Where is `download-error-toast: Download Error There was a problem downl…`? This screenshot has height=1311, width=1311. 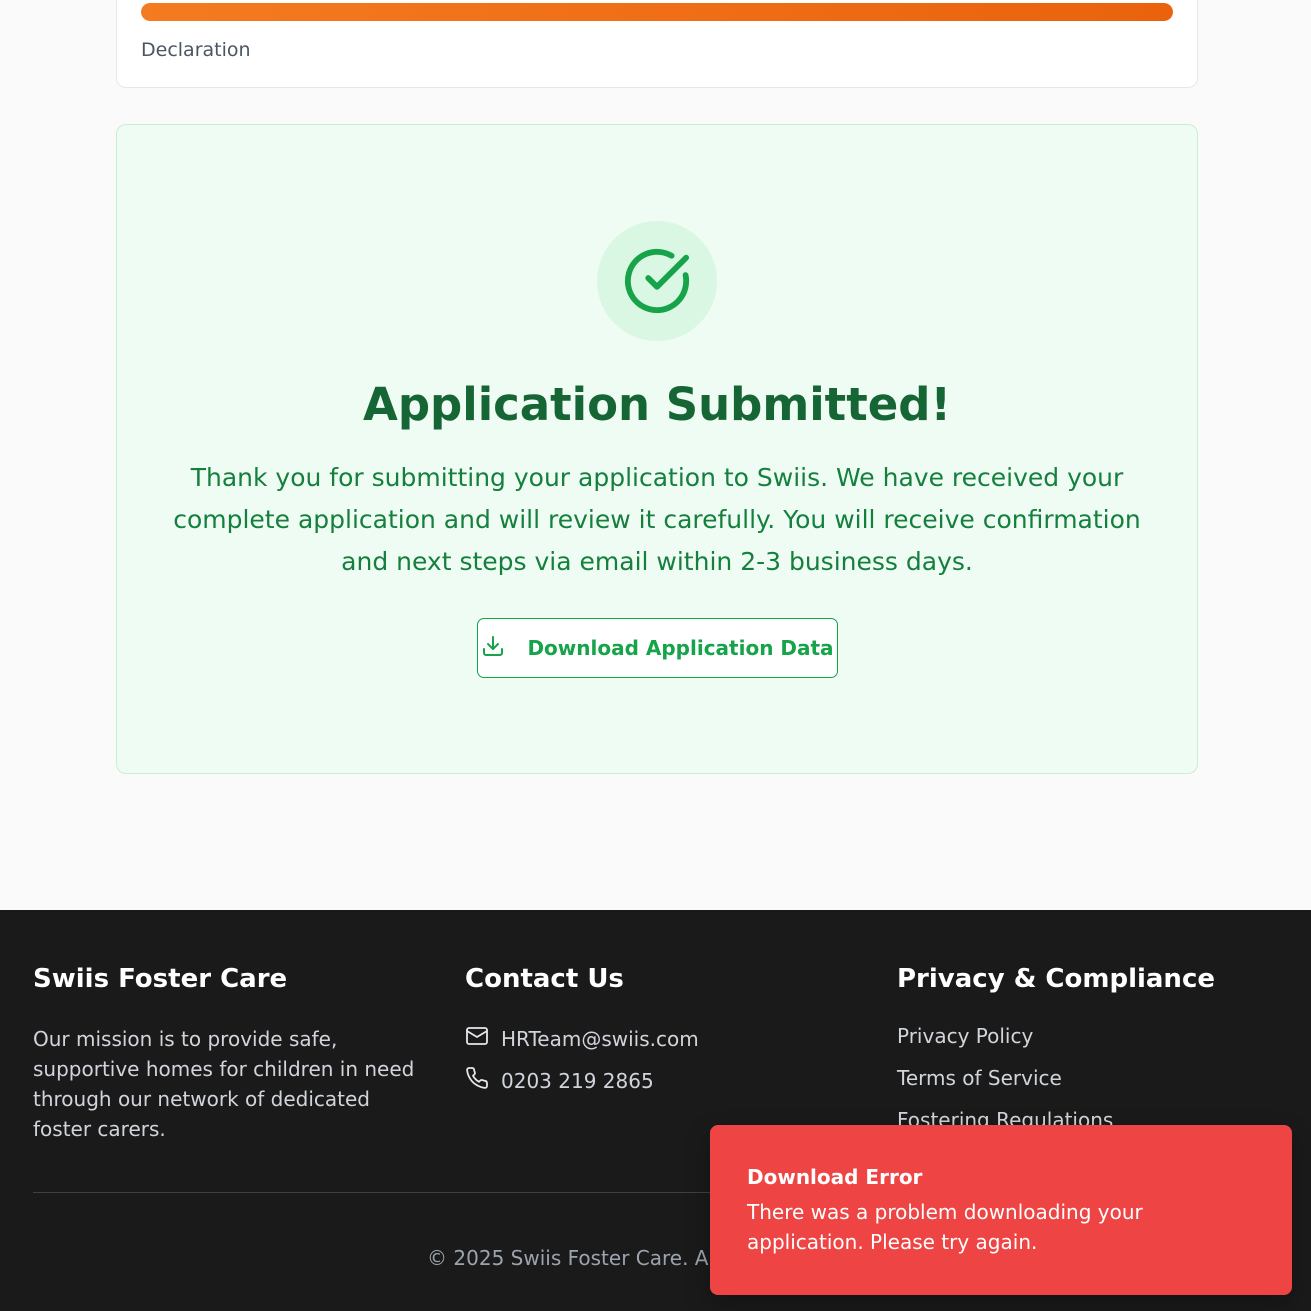
download-error-toast: Download Error There was a problem downl… is located at coordinates (1001, 1210).